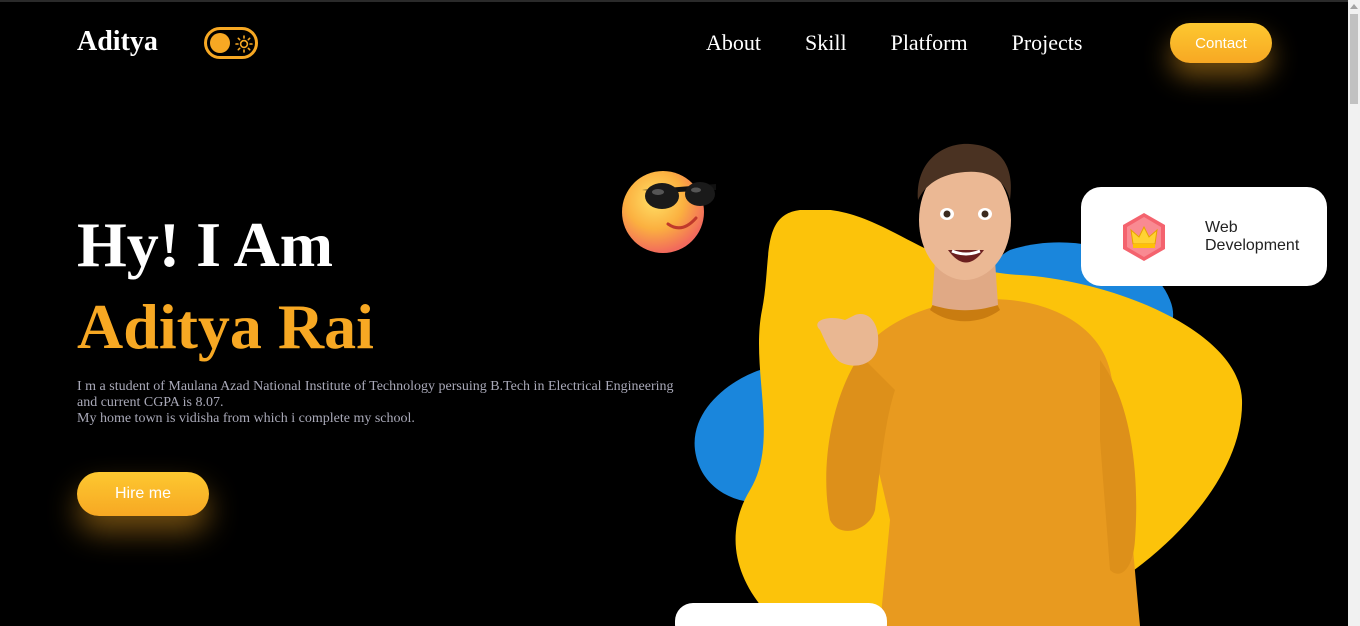 This screenshot has height=626, width=1360. What do you see at coordinates (143, 494) in the screenshot?
I see `hire-me-button: Hire me` at bounding box center [143, 494].